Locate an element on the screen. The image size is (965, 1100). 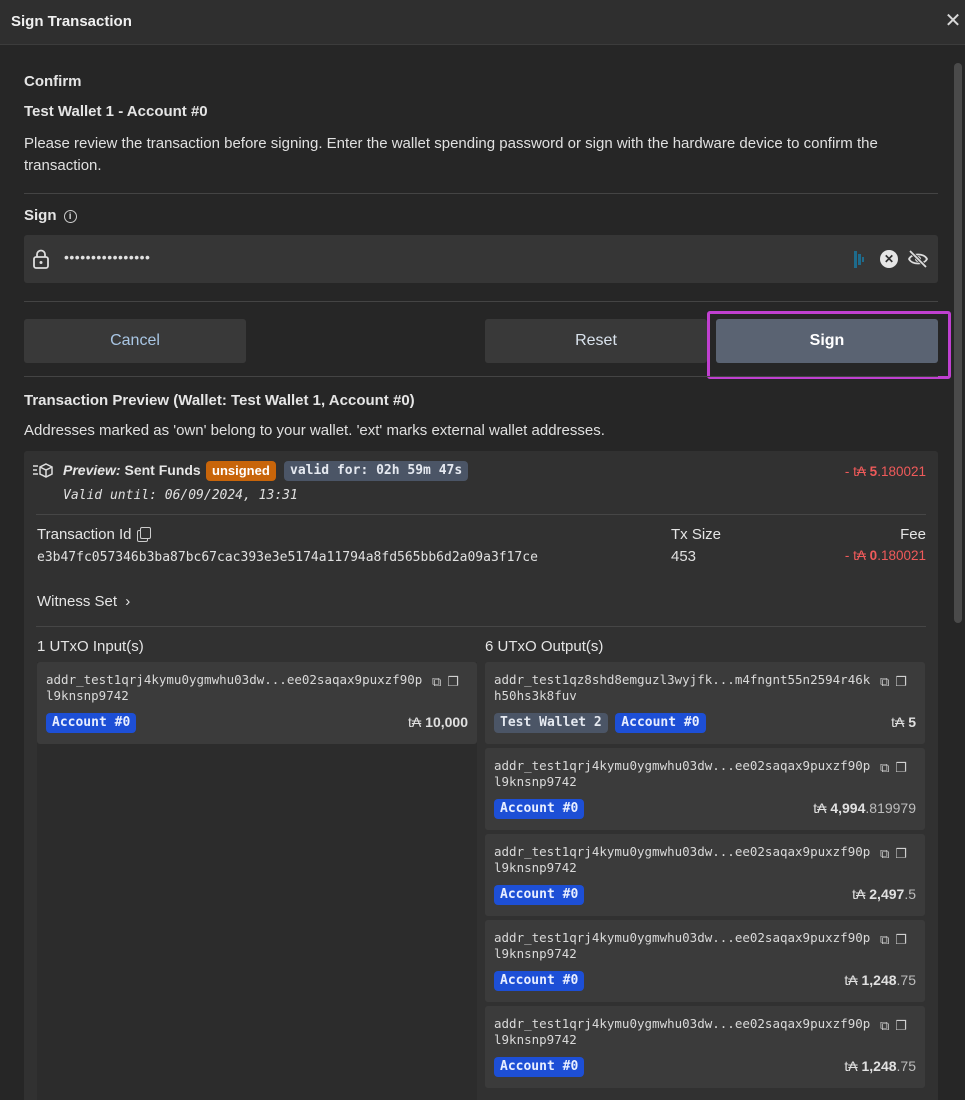
fee-label: Fee is located at coordinates (913, 534).